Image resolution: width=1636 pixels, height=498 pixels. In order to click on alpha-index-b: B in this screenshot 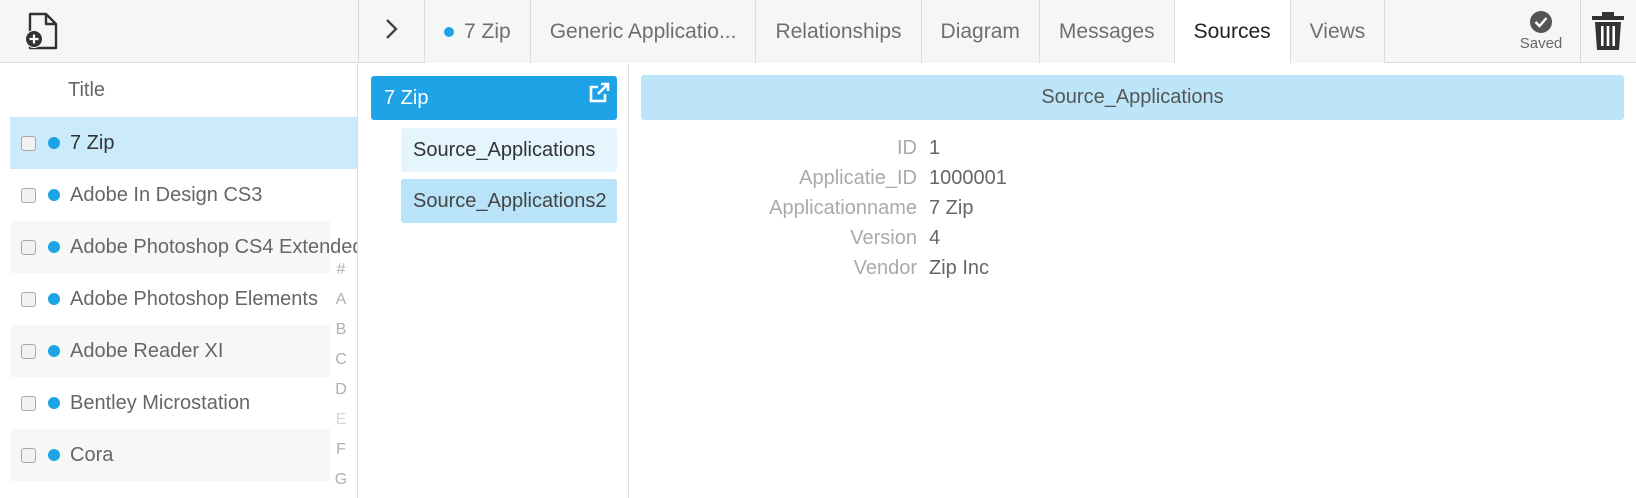, I will do `click(341, 330)`.